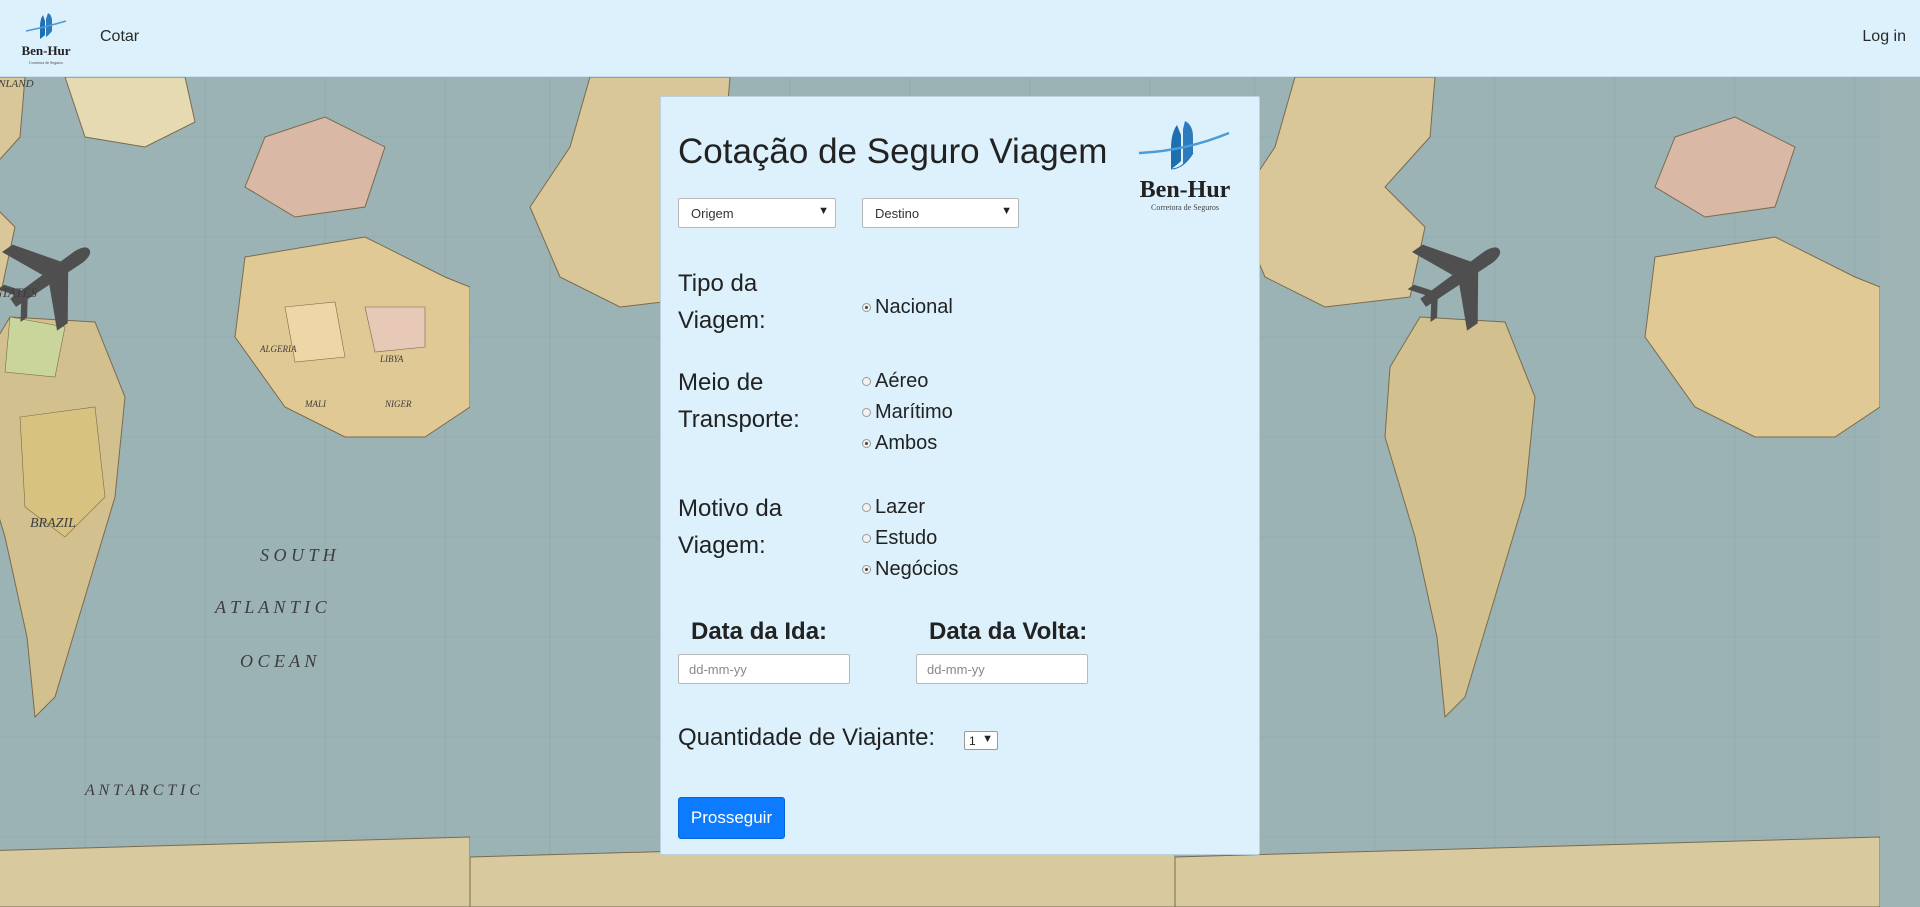 Image resolution: width=1920 pixels, height=907 pixels. Describe the element at coordinates (718, 669) in the screenshot. I see `data-ida-placeholder: dd-mm-yy` at that location.